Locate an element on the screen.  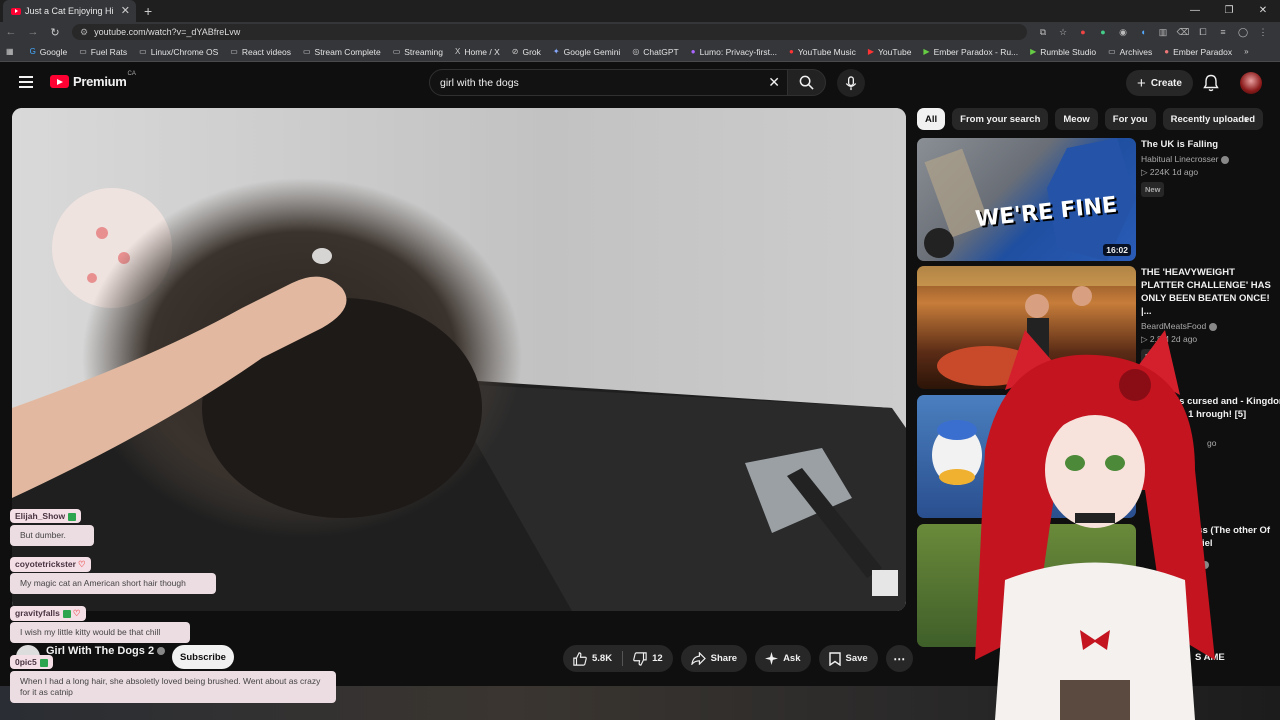
extension-icon: ⌫ is located at coordinates (1183, 32).